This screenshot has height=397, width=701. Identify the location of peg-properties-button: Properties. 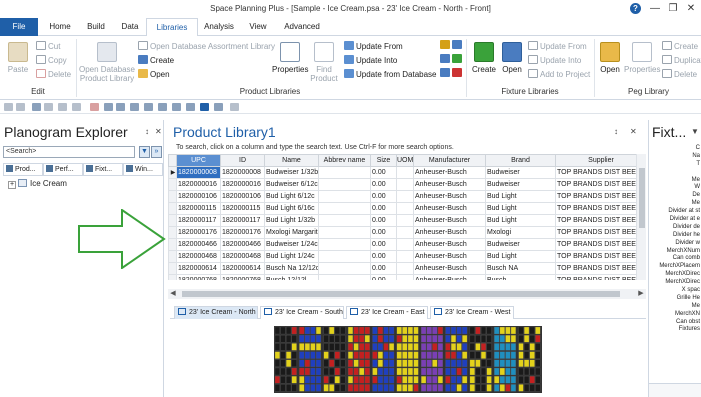
(642, 58).